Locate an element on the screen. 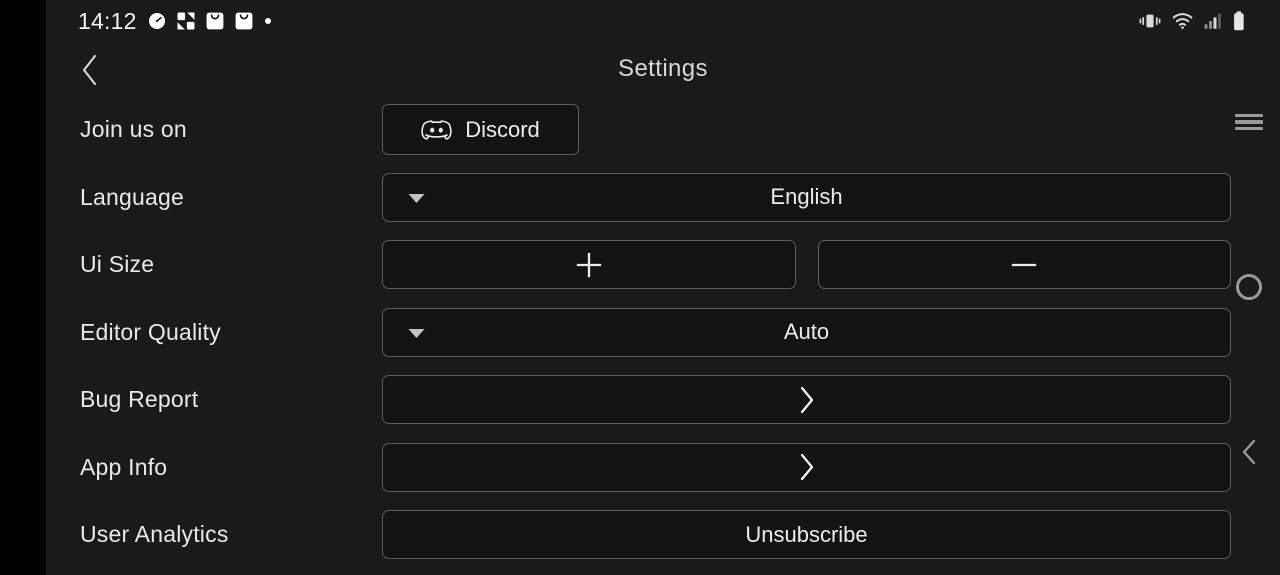 The image size is (1280, 575). row-control-editor-quality: Auto is located at coordinates (806, 332).